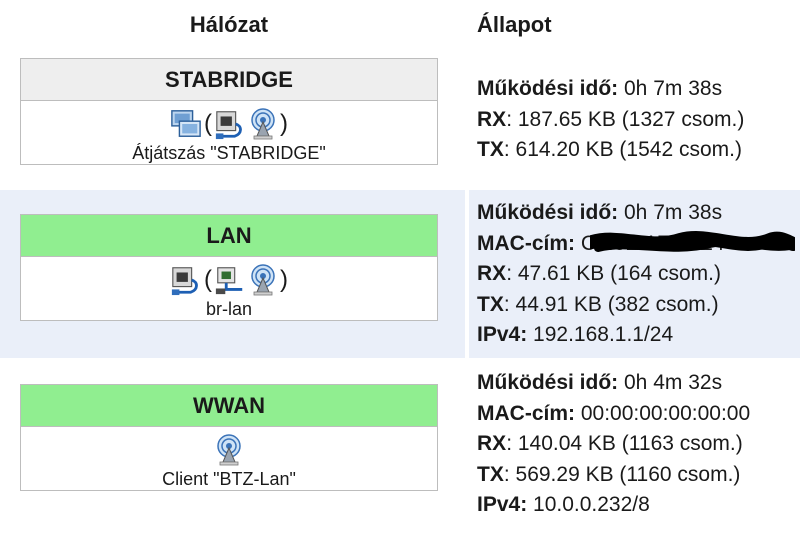 Image resolution: width=800 pixels, height=535 pixels. Describe the element at coordinates (588, 504) in the screenshot. I see `ipv4-value: 10.0.0.232/8` at that location.